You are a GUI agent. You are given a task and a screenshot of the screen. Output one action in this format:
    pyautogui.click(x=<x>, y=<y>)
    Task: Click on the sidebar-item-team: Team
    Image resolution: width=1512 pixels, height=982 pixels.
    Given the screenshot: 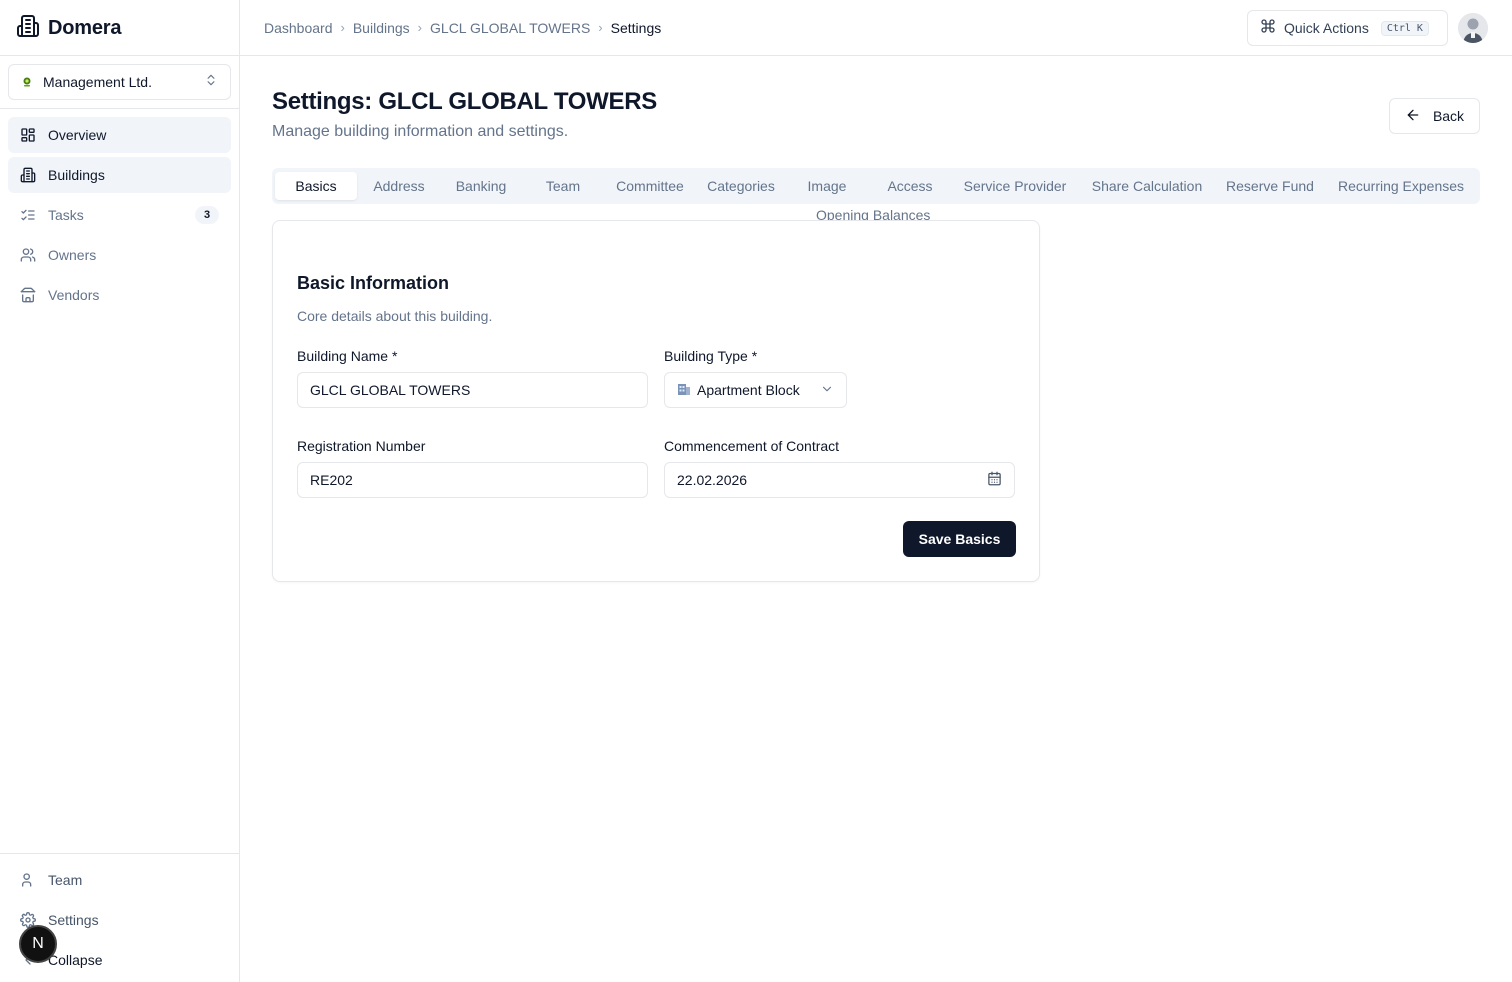 What is the action you would take?
    pyautogui.click(x=119, y=880)
    